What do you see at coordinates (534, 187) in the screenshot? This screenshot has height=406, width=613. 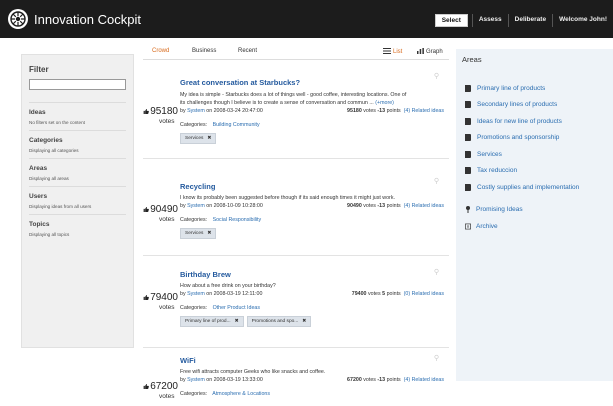 I see `area-item: Costly supplies and implementation` at bounding box center [534, 187].